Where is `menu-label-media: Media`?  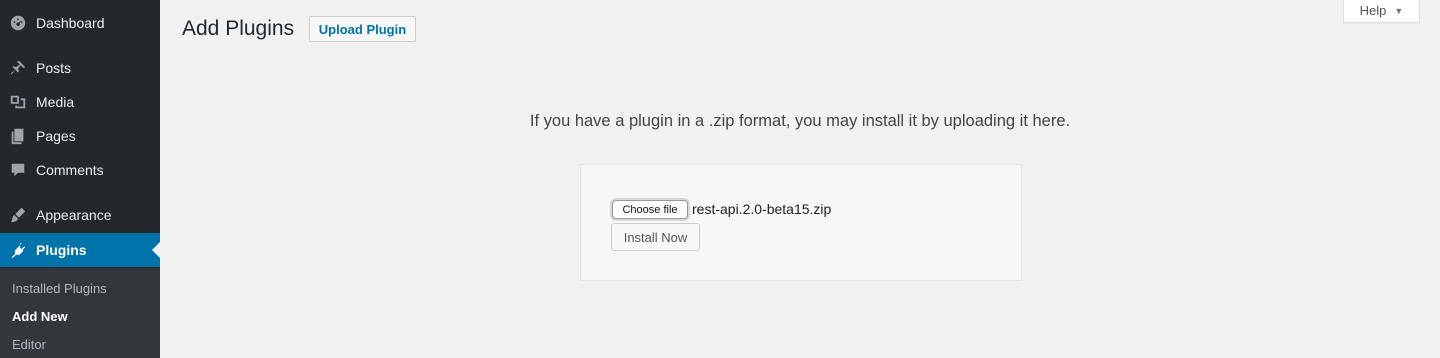 menu-label-media: Media is located at coordinates (55, 102).